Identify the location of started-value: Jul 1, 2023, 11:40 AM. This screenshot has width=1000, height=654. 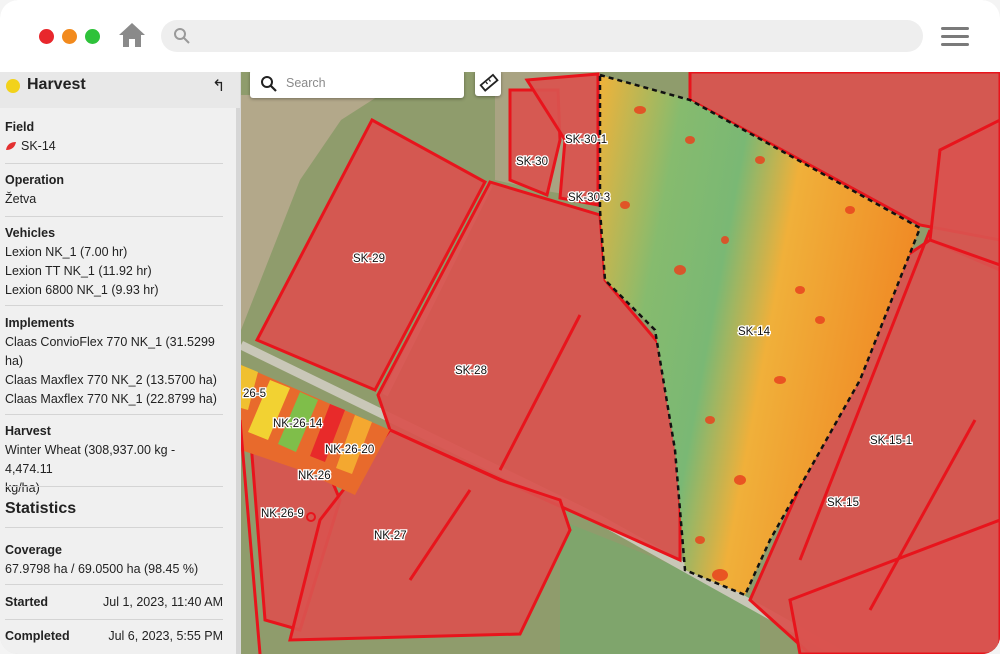
(163, 602).